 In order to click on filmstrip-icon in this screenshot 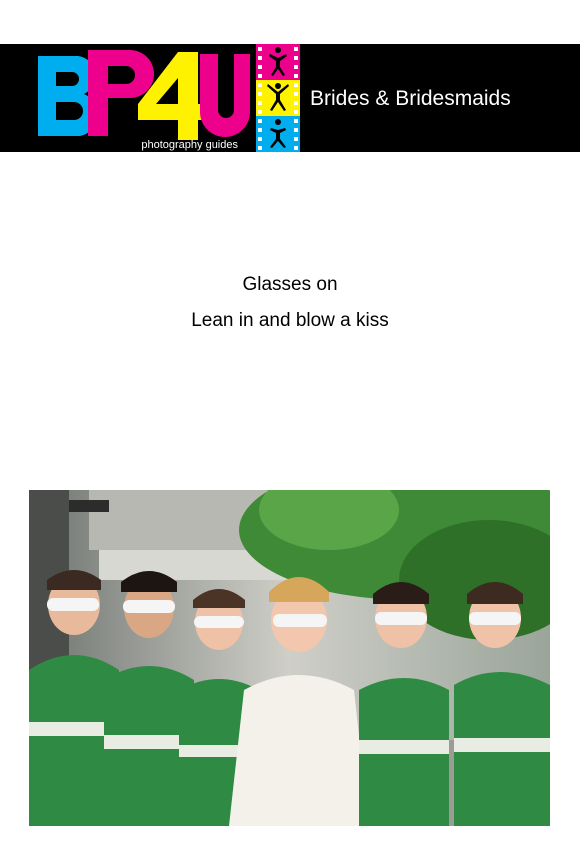, I will do `click(278, 98)`.